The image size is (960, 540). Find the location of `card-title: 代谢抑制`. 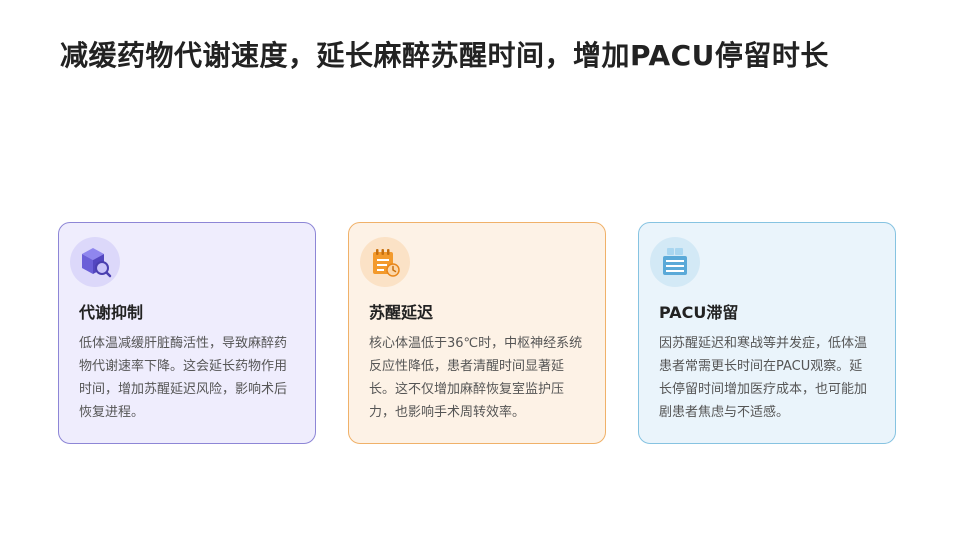

card-title: 代谢抑制 is located at coordinates (111, 312).